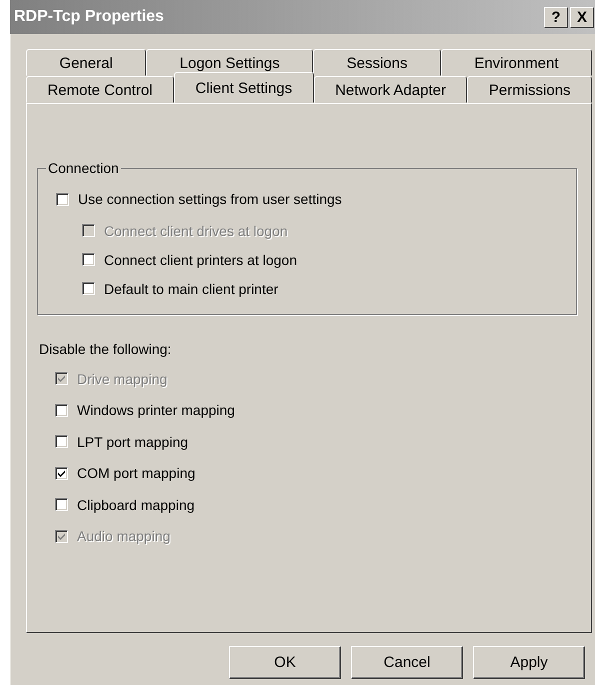 The width and height of the screenshot is (595, 685). Describe the element at coordinates (83, 168) in the screenshot. I see `group-label: Connection` at that location.